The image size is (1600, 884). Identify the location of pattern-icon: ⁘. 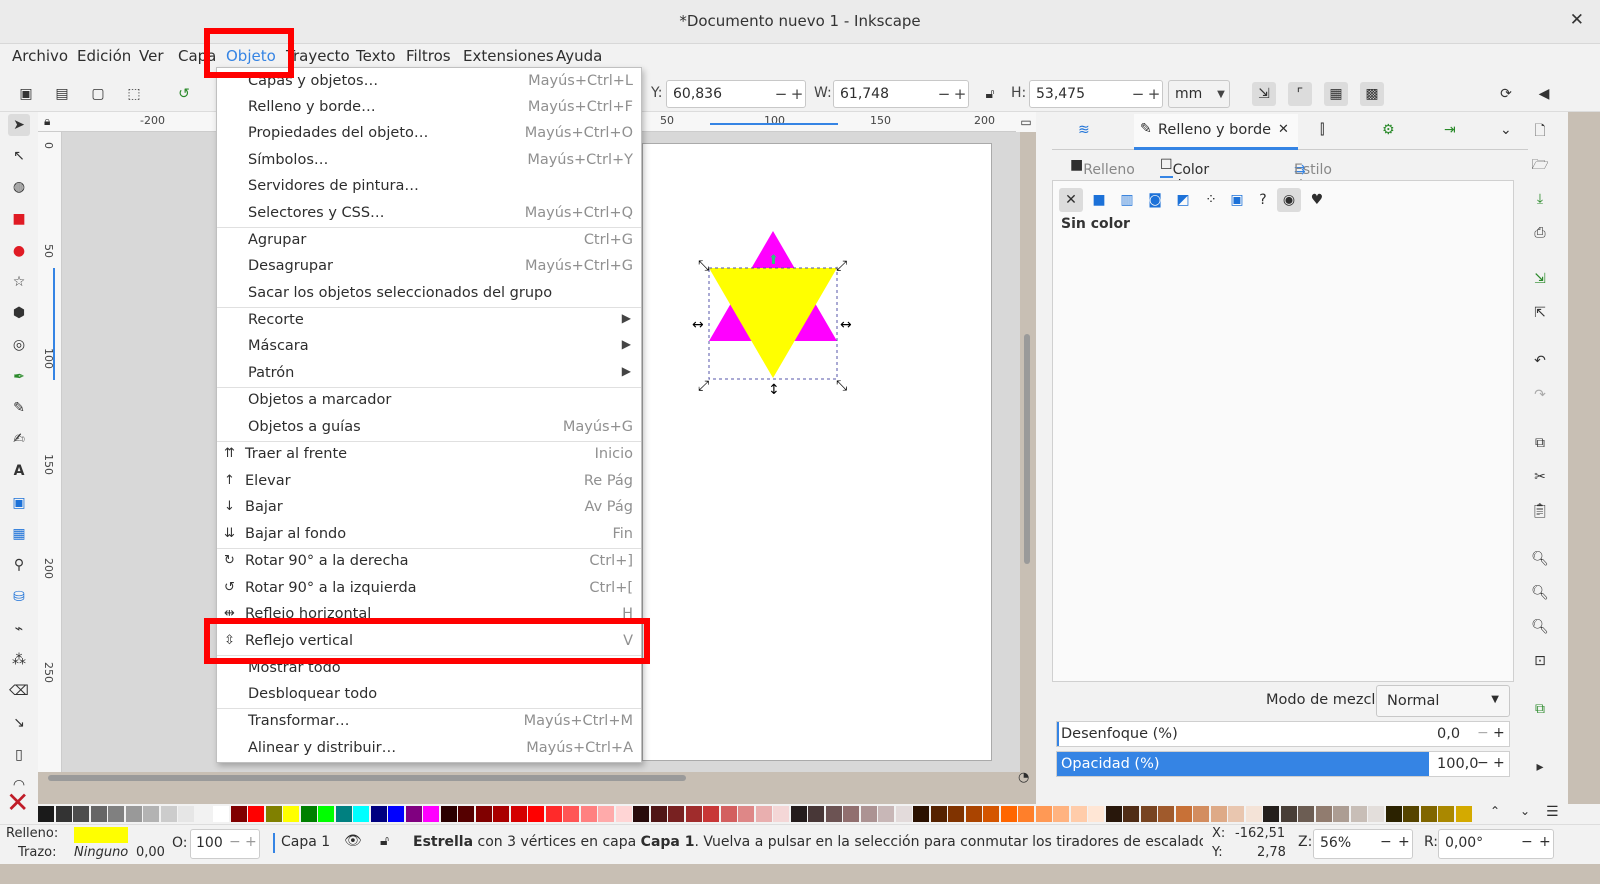
(1211, 200).